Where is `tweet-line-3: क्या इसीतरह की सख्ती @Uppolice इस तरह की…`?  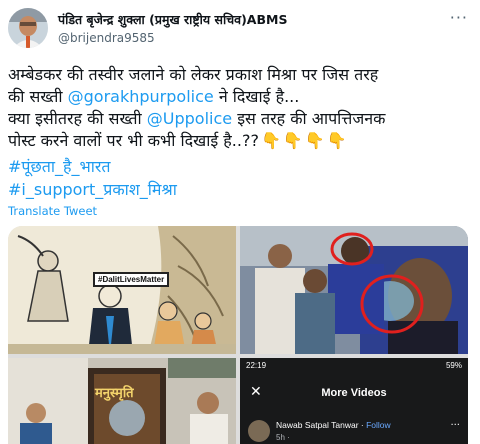 tweet-line-3: क्या इसीतरह की सख्ती @Uppolice इस तरह की… is located at coordinates (239, 119).